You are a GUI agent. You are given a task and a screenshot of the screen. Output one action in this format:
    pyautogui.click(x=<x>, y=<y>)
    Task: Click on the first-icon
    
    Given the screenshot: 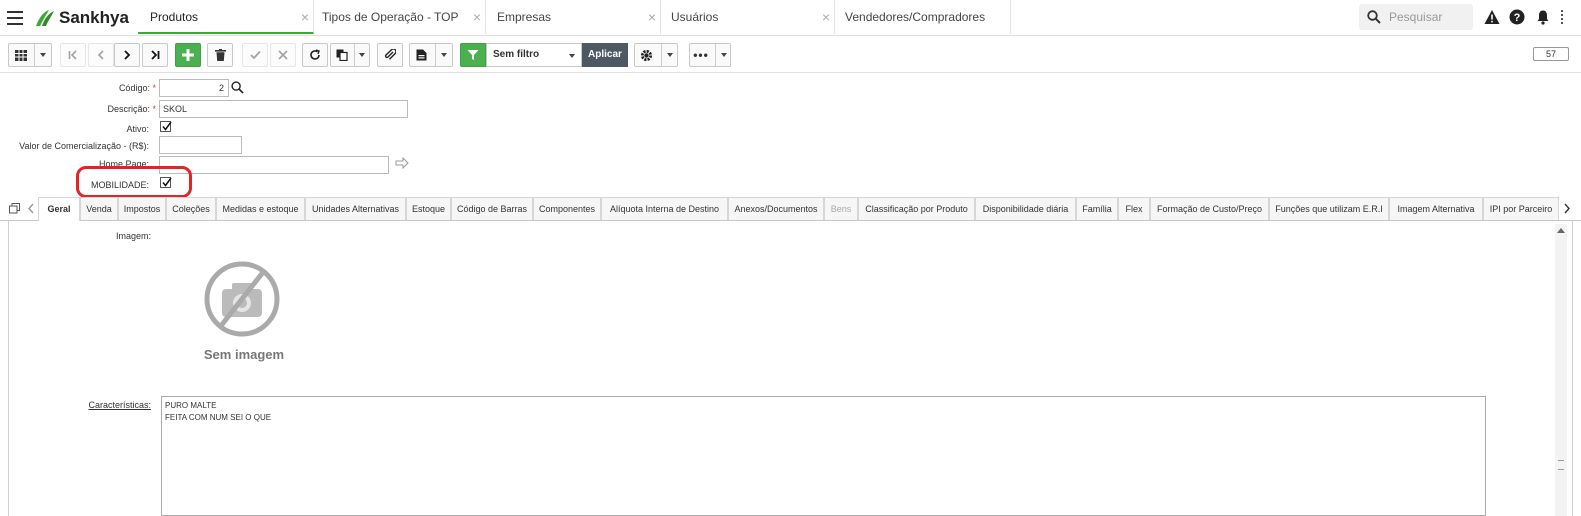 What is the action you would take?
    pyautogui.click(x=72, y=55)
    